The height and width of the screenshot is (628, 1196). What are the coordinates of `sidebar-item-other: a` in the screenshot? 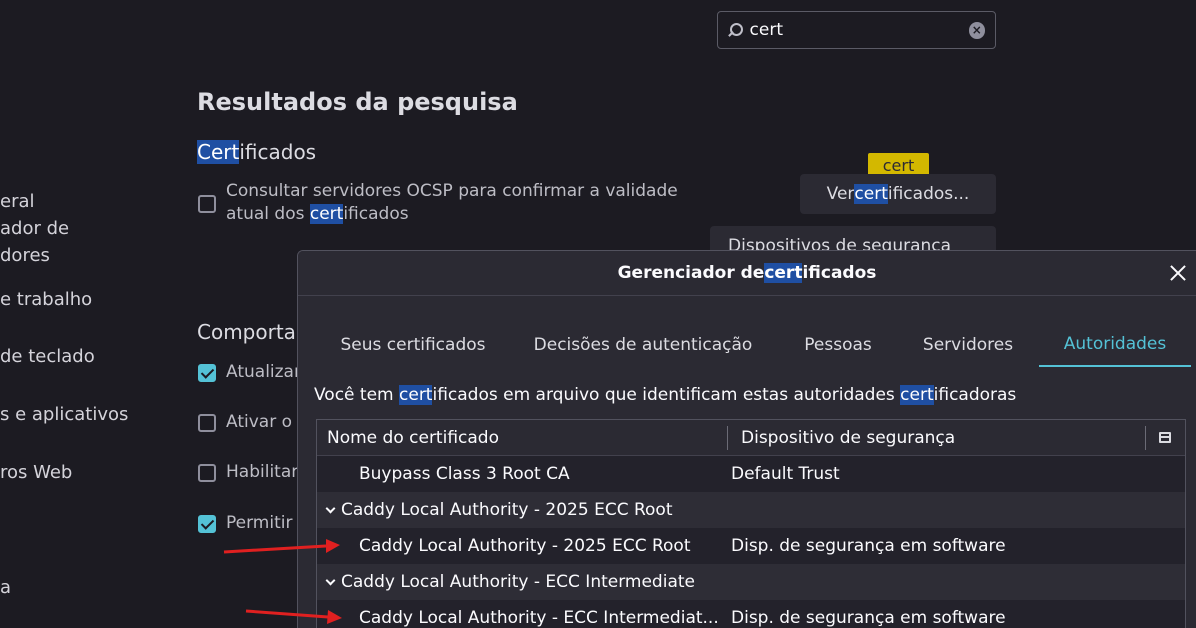 It's located at (5, 587).